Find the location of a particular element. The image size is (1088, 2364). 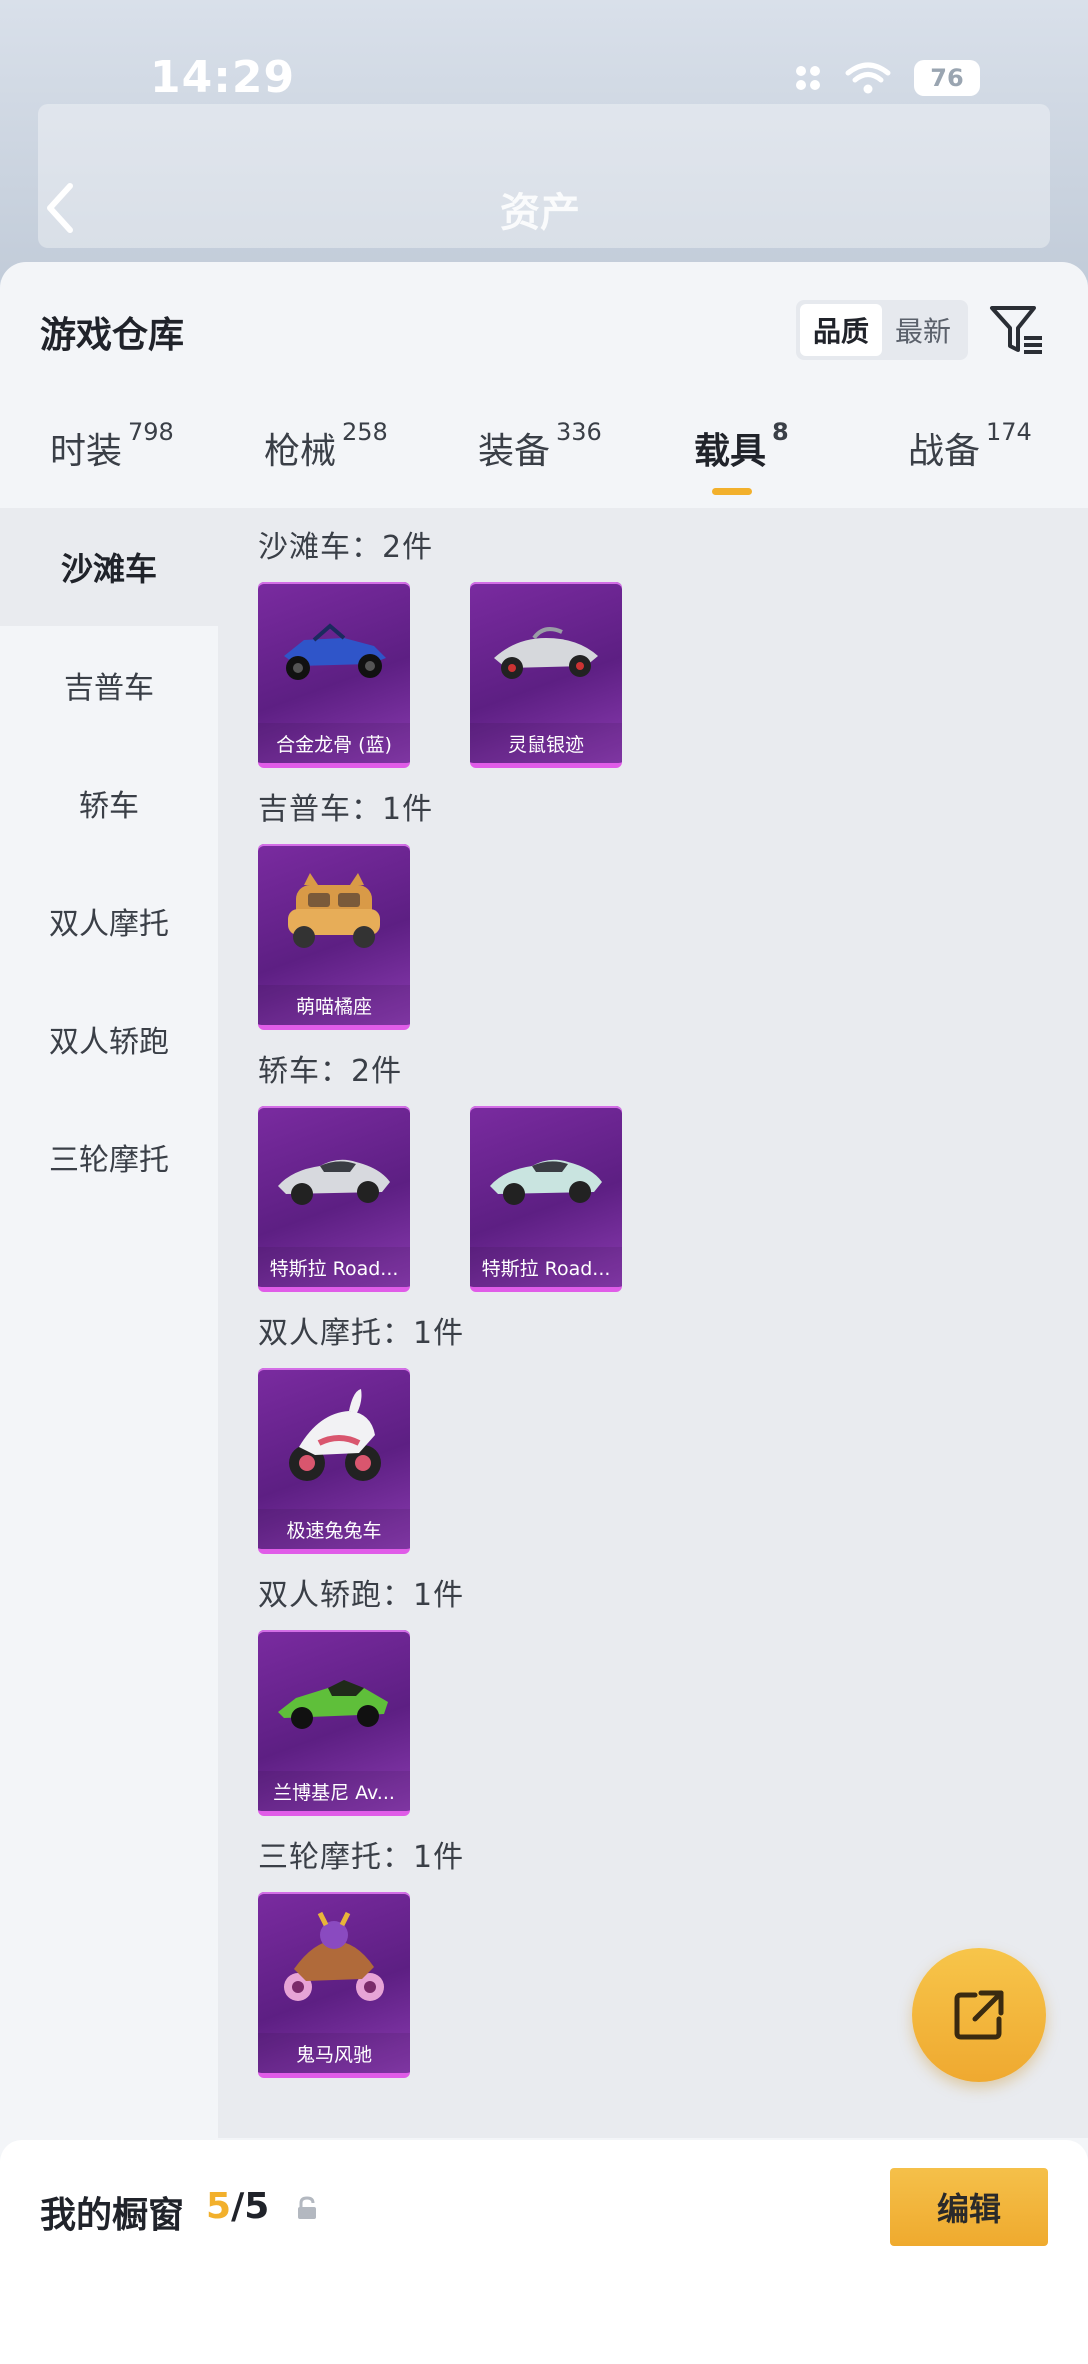

lock-icon is located at coordinates (307, 2207).